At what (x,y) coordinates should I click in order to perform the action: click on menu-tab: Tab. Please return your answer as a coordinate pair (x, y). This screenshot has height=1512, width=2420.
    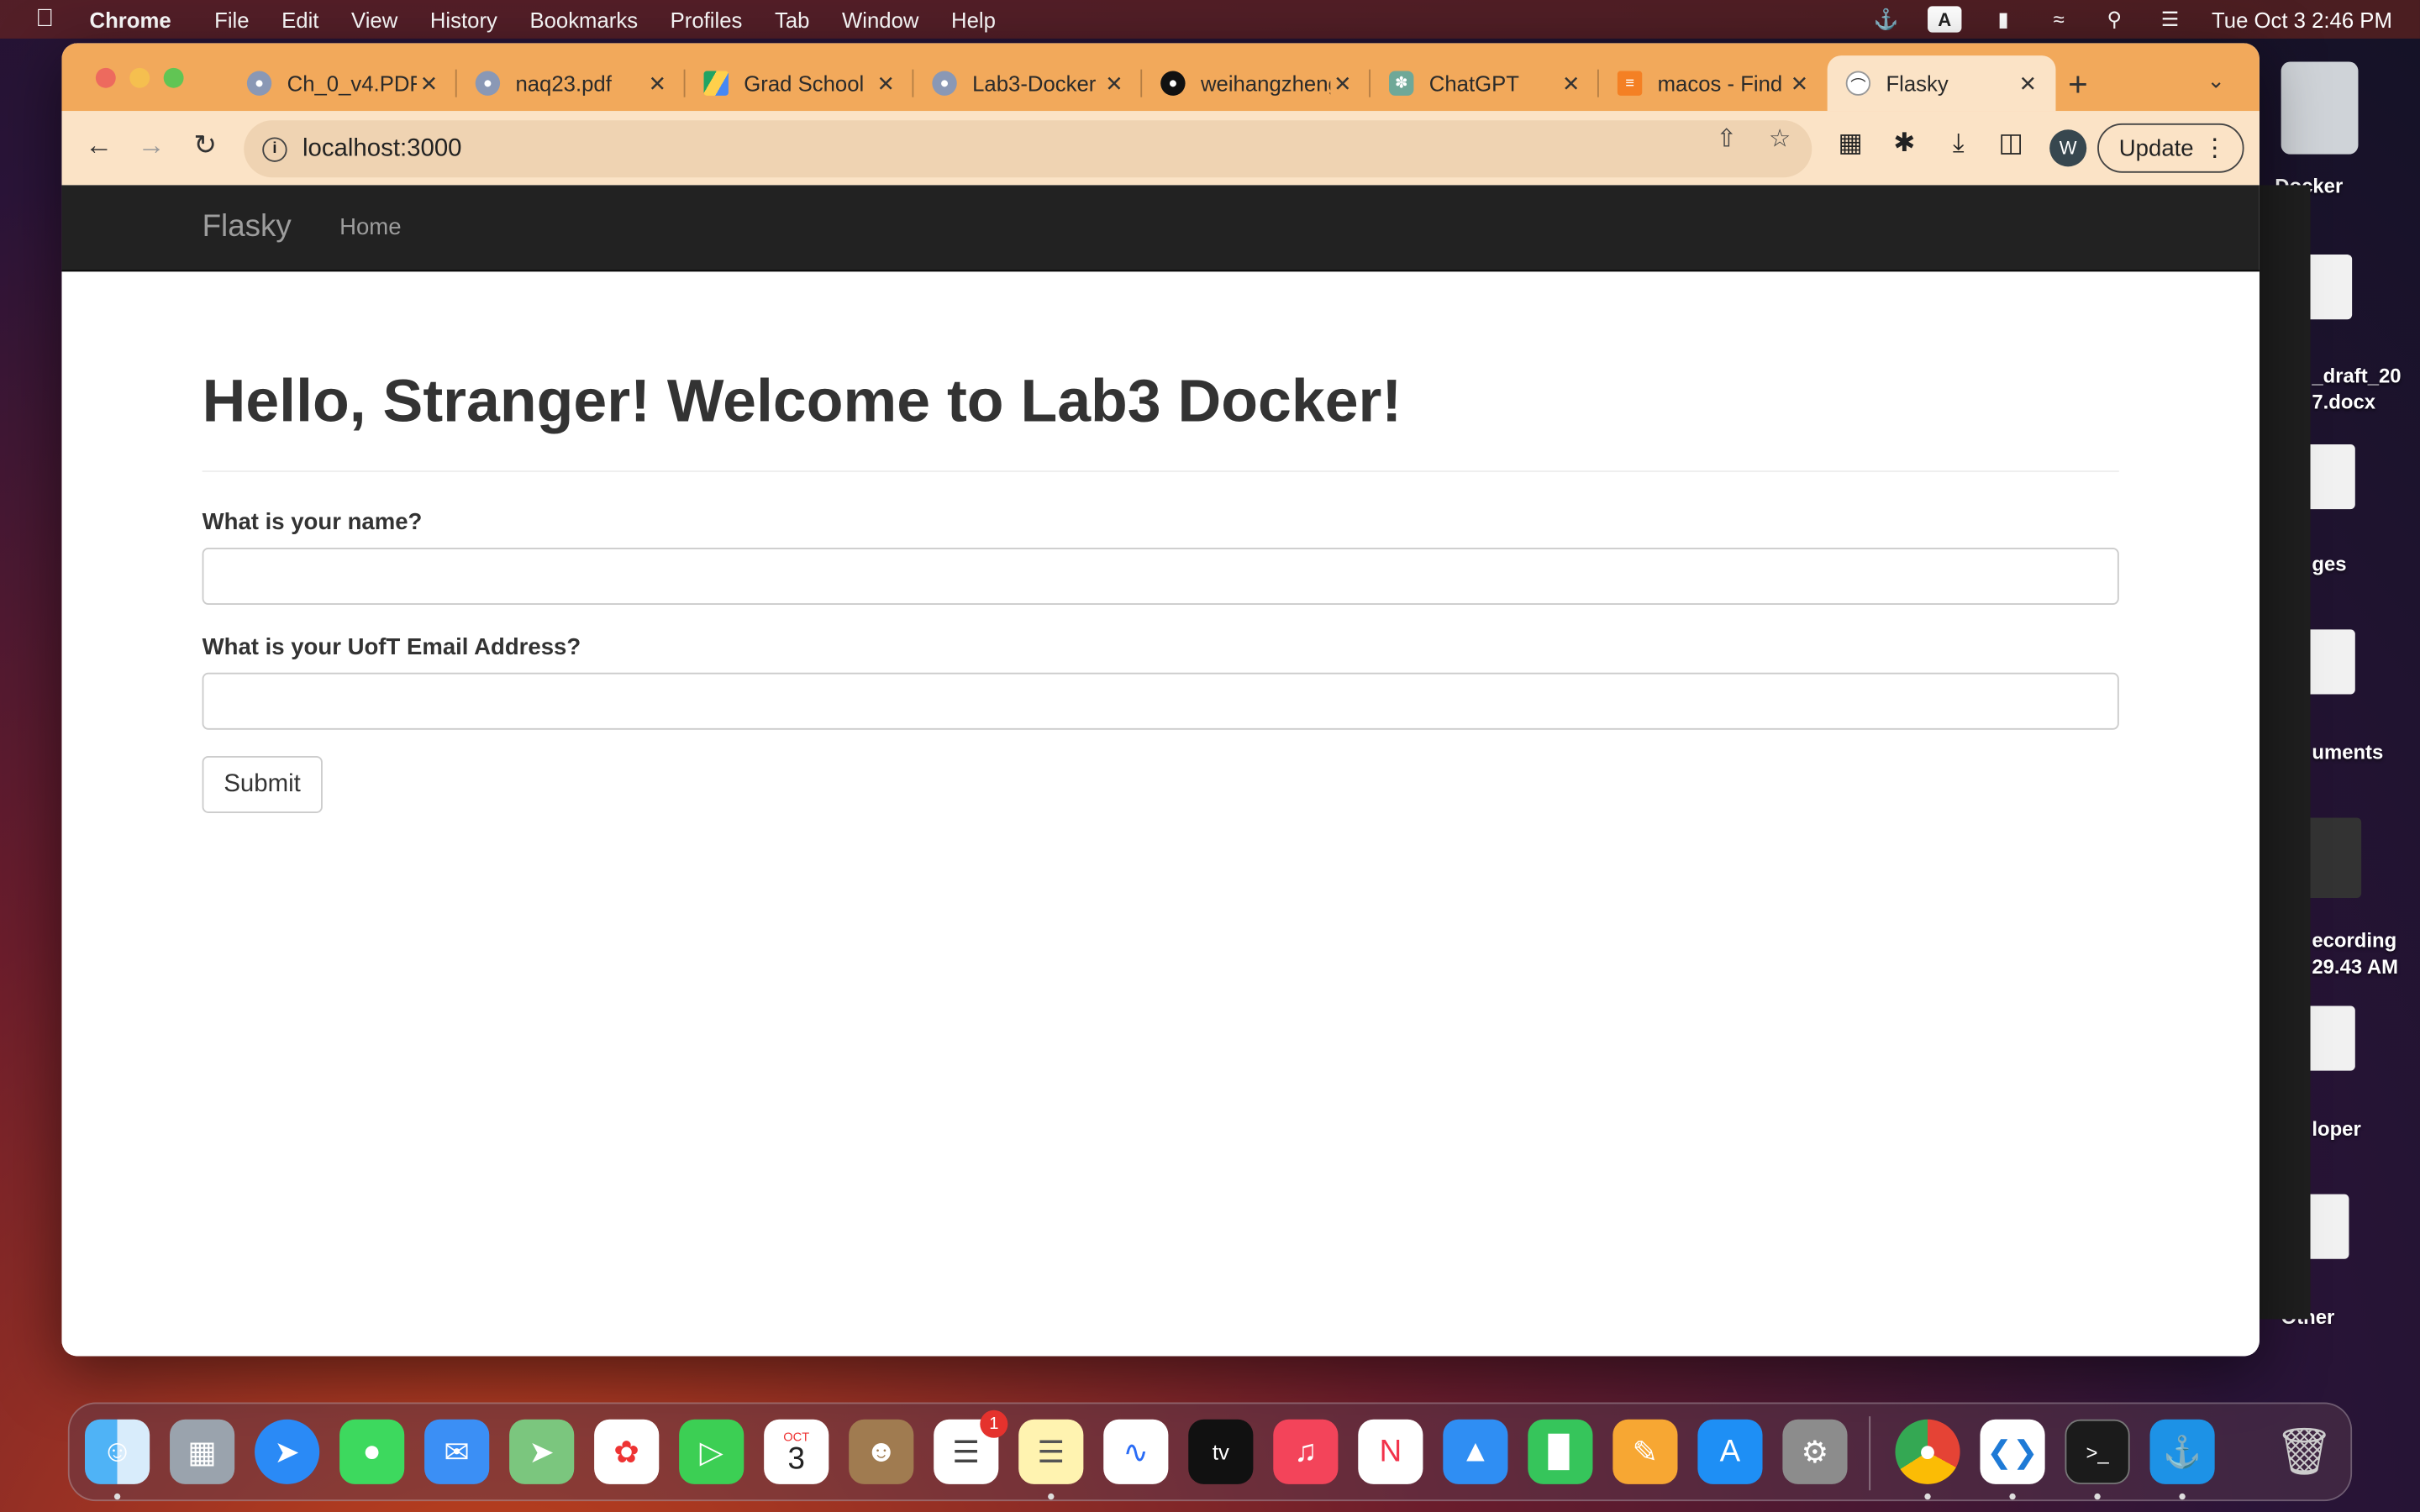
    Looking at the image, I should click on (792, 19).